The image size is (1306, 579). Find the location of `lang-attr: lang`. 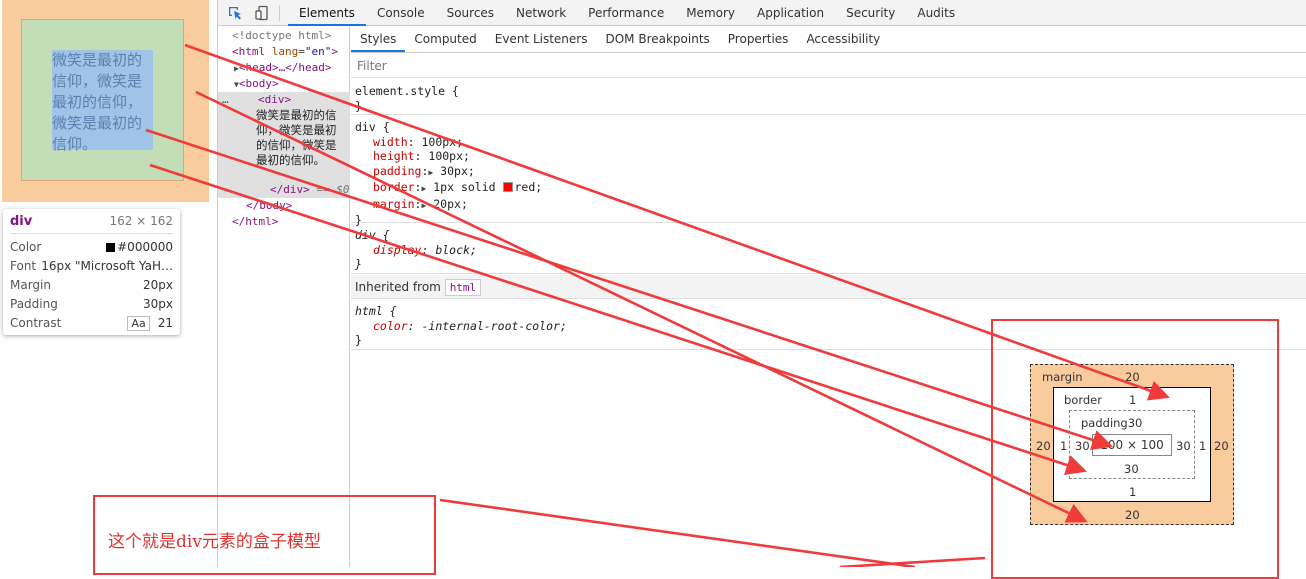

lang-attr: lang is located at coordinates (285, 51).